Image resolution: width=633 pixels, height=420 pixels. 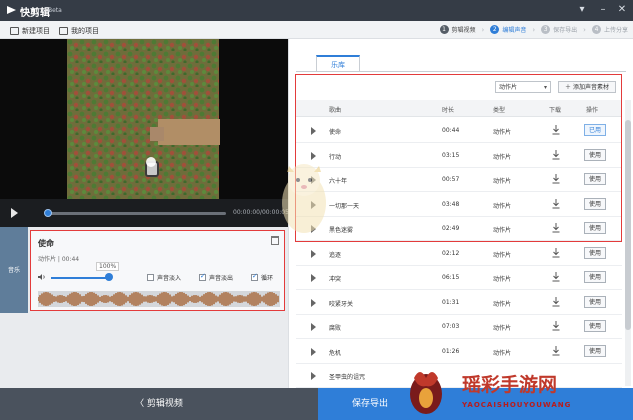 I want to click on genre-select: 动作片 ▾, so click(x=523, y=87).